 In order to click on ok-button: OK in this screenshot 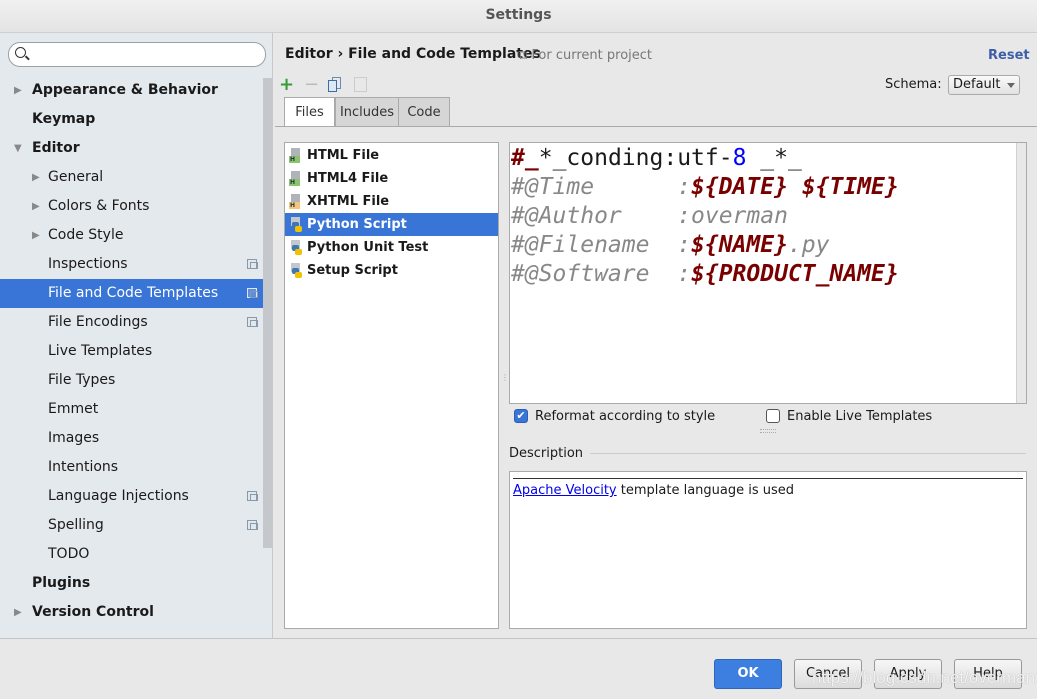, I will do `click(748, 674)`.